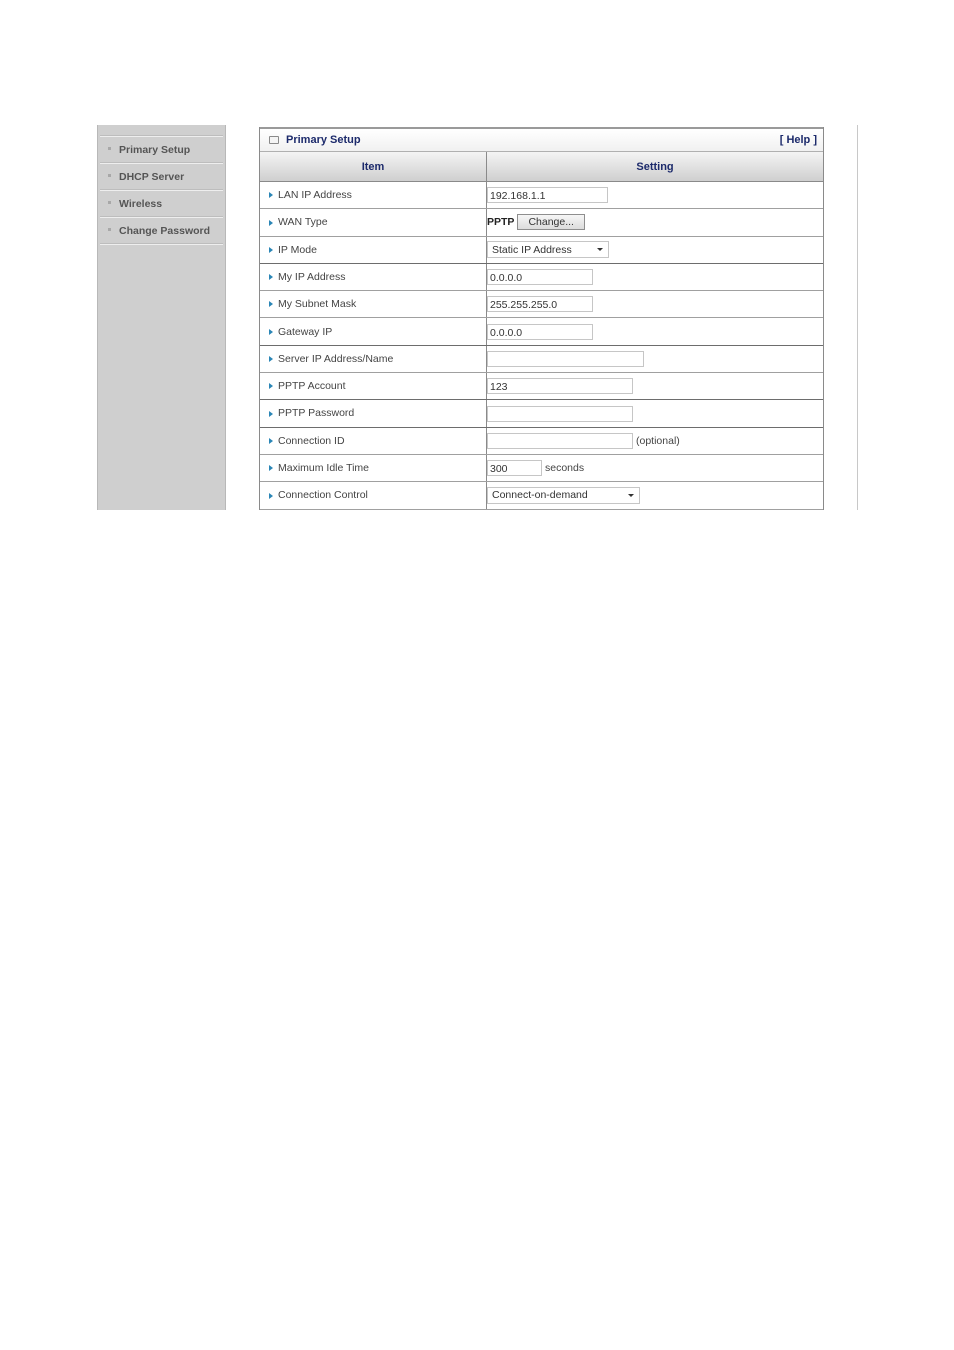  I want to click on row-label-cell: Maximum Idle Time, so click(373, 468).